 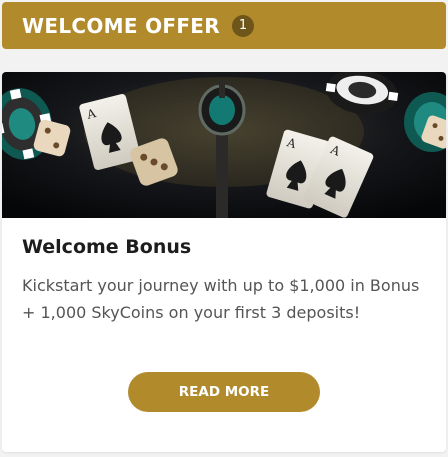 I want to click on offer-count-badge: 1, so click(x=242, y=25).